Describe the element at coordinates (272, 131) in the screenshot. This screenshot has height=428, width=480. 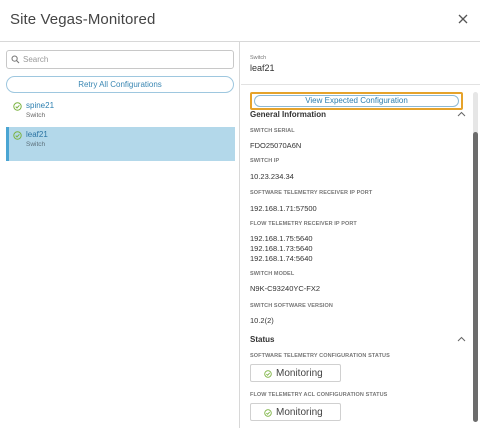
I see `field-label: SWITCH SERIAL` at that location.